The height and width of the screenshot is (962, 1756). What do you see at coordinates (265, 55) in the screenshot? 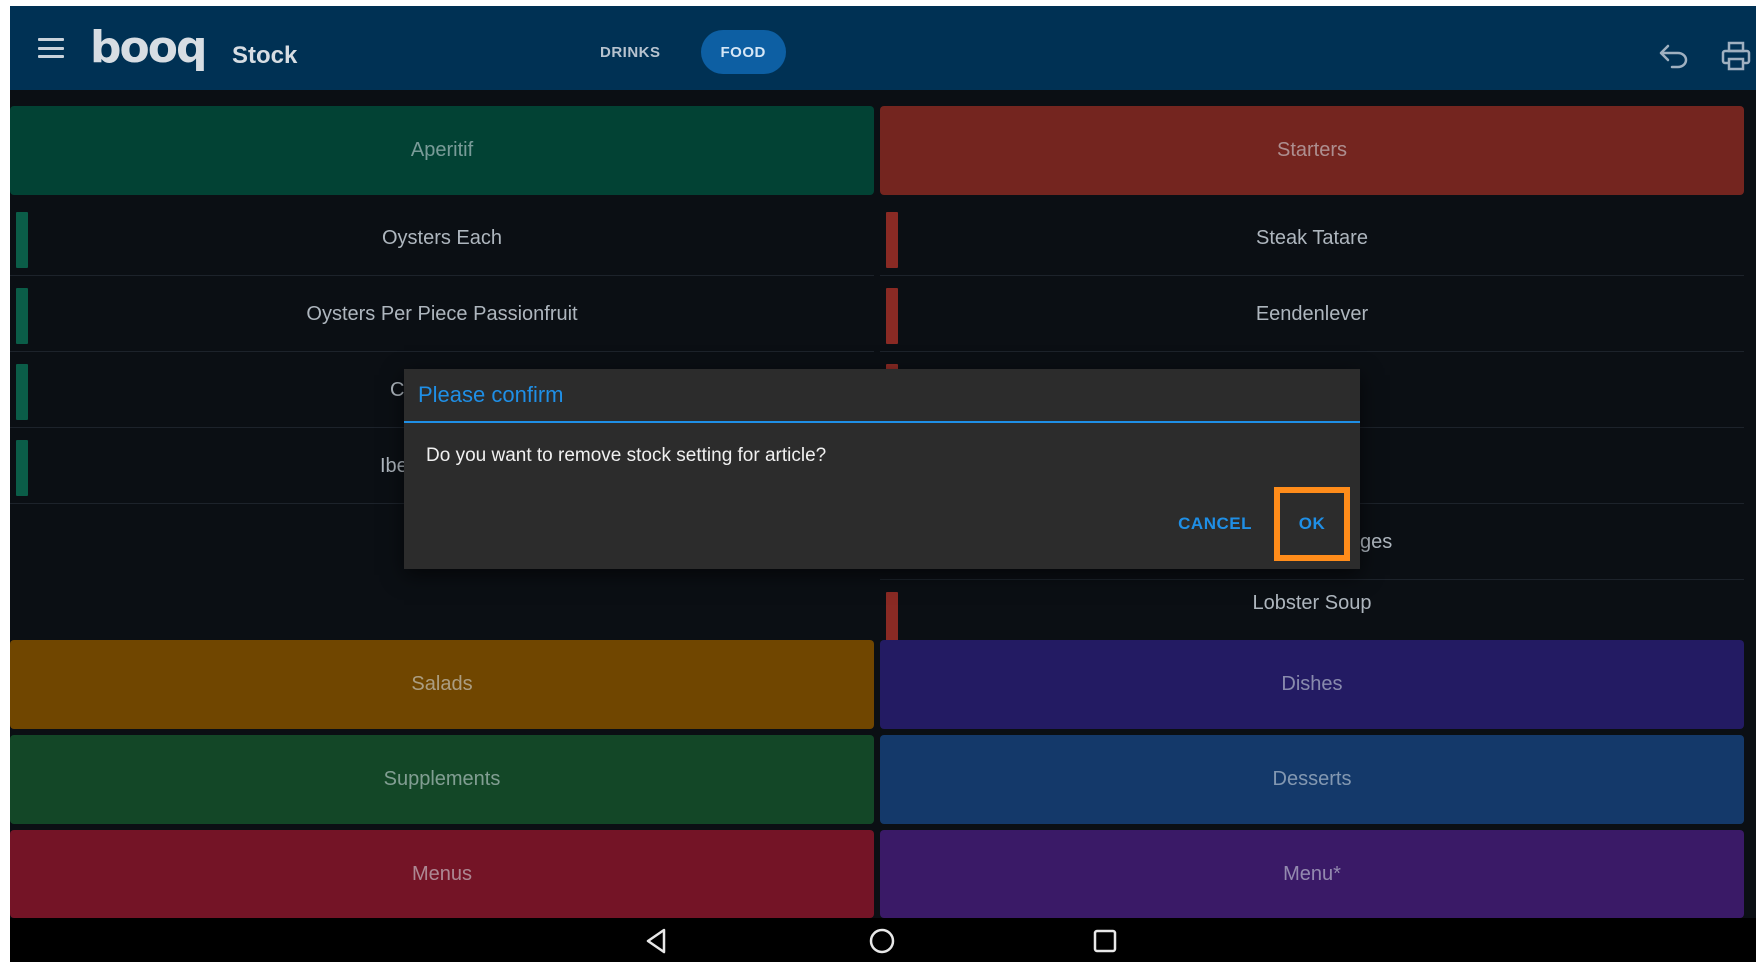
I see `page-title: Stock` at bounding box center [265, 55].